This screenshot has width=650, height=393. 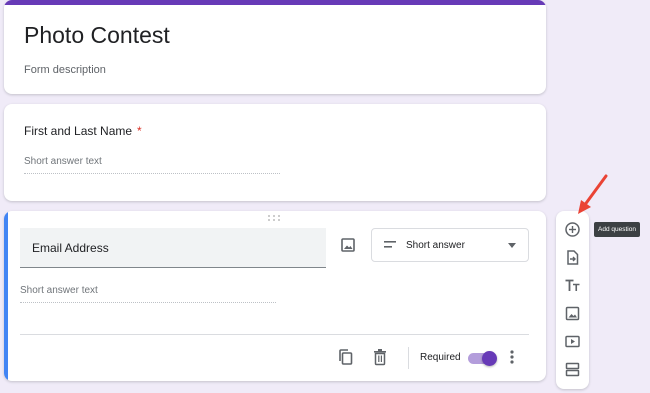 I want to click on add-video-button, so click(x=572, y=341).